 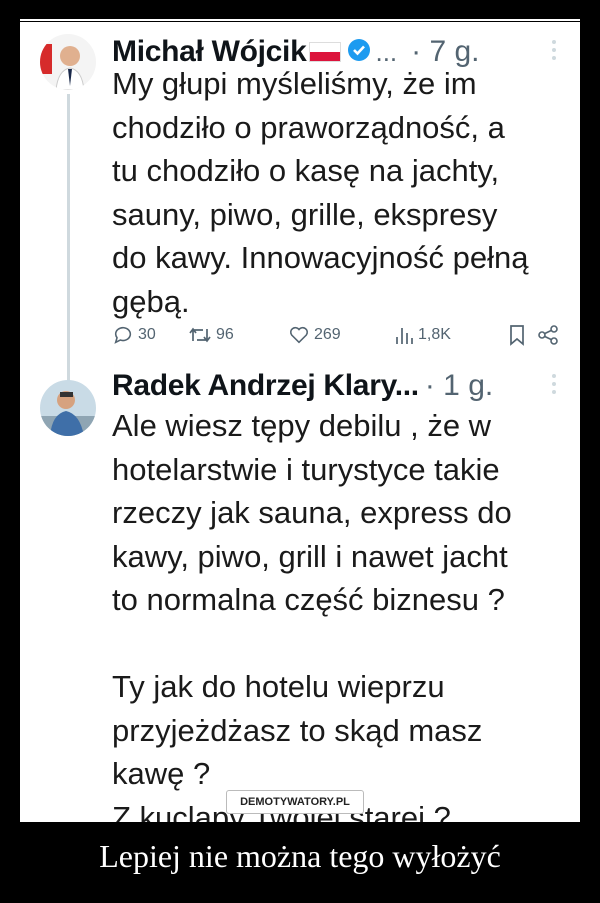 What do you see at coordinates (555, 50) in the screenshot?
I see `more-icon` at bounding box center [555, 50].